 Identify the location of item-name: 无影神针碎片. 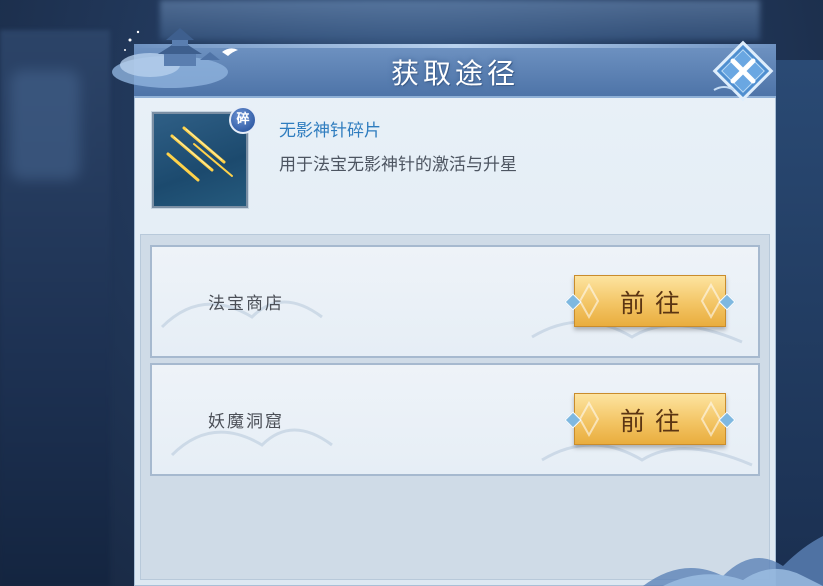
(330, 131).